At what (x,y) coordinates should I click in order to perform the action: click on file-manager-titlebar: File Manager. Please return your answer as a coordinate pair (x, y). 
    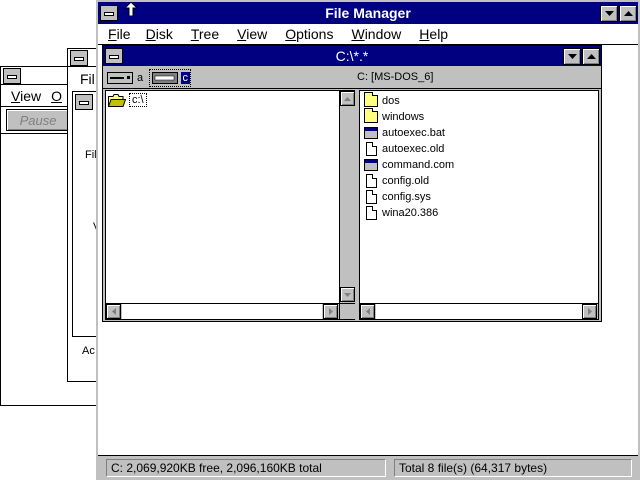
    Looking at the image, I should click on (368, 13).